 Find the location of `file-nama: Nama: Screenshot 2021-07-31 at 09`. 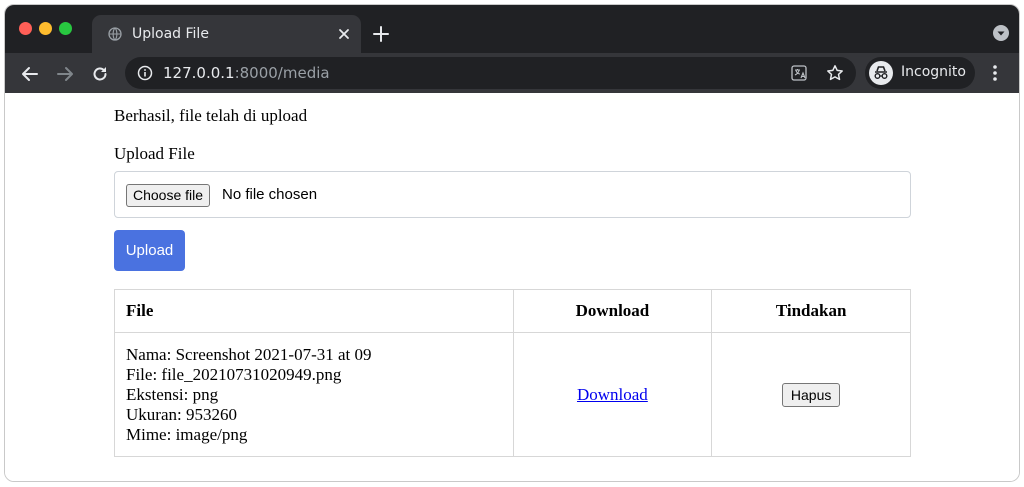

file-nama: Nama: Screenshot 2021-07-31 at 09 is located at coordinates (249, 354).